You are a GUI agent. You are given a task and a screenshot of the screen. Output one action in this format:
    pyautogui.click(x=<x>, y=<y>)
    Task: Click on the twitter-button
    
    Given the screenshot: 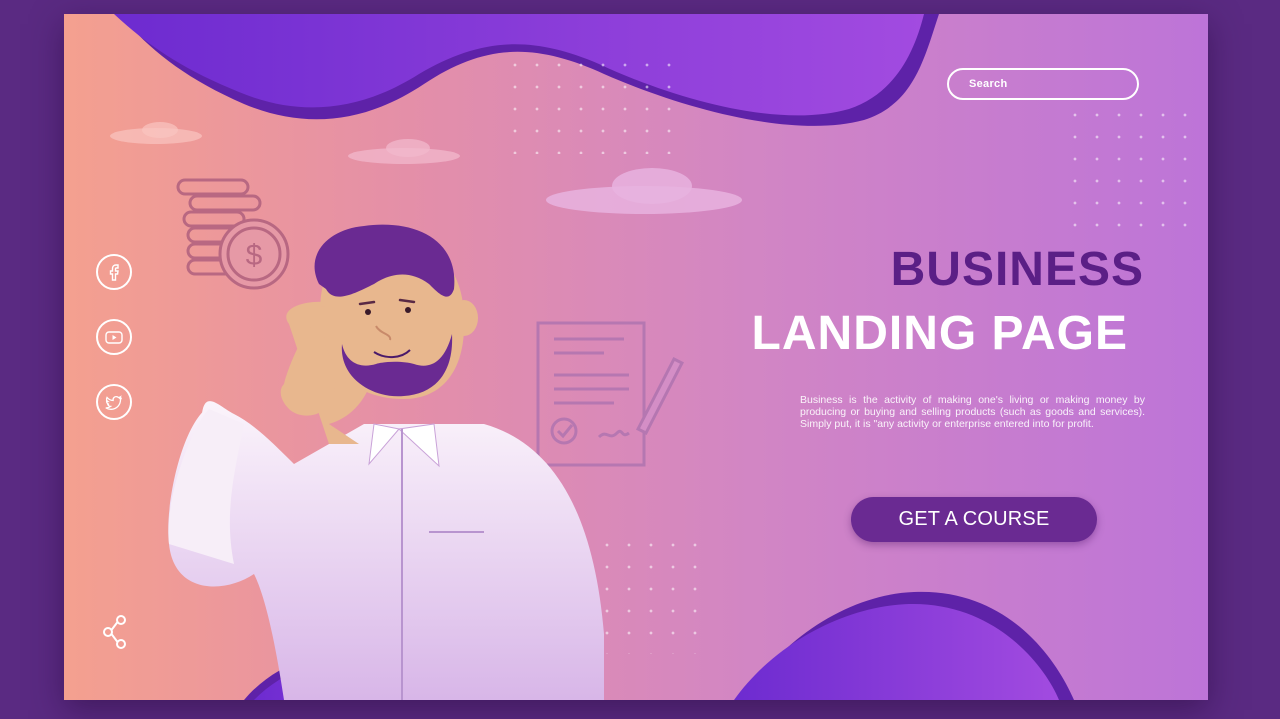 What is the action you would take?
    pyautogui.click(x=114, y=402)
    